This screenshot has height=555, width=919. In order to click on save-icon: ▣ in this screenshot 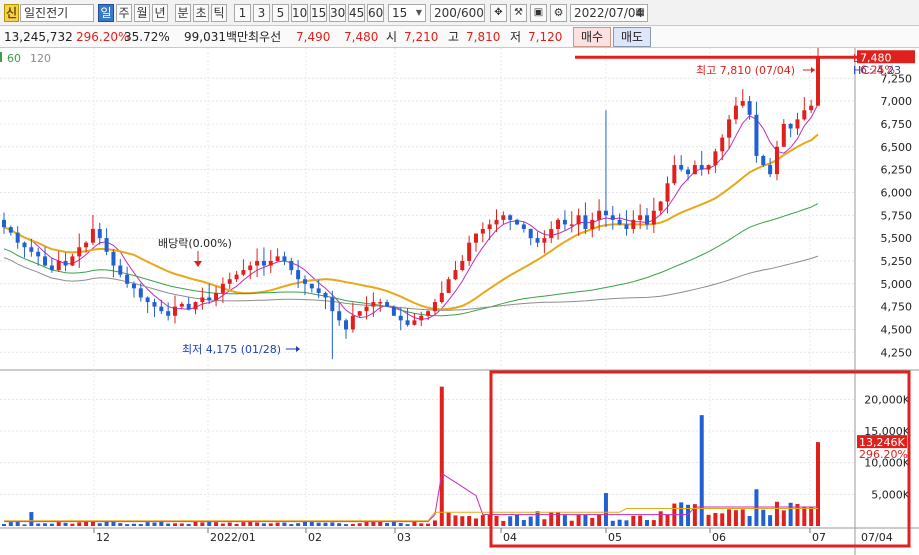, I will do `click(538, 13)`.